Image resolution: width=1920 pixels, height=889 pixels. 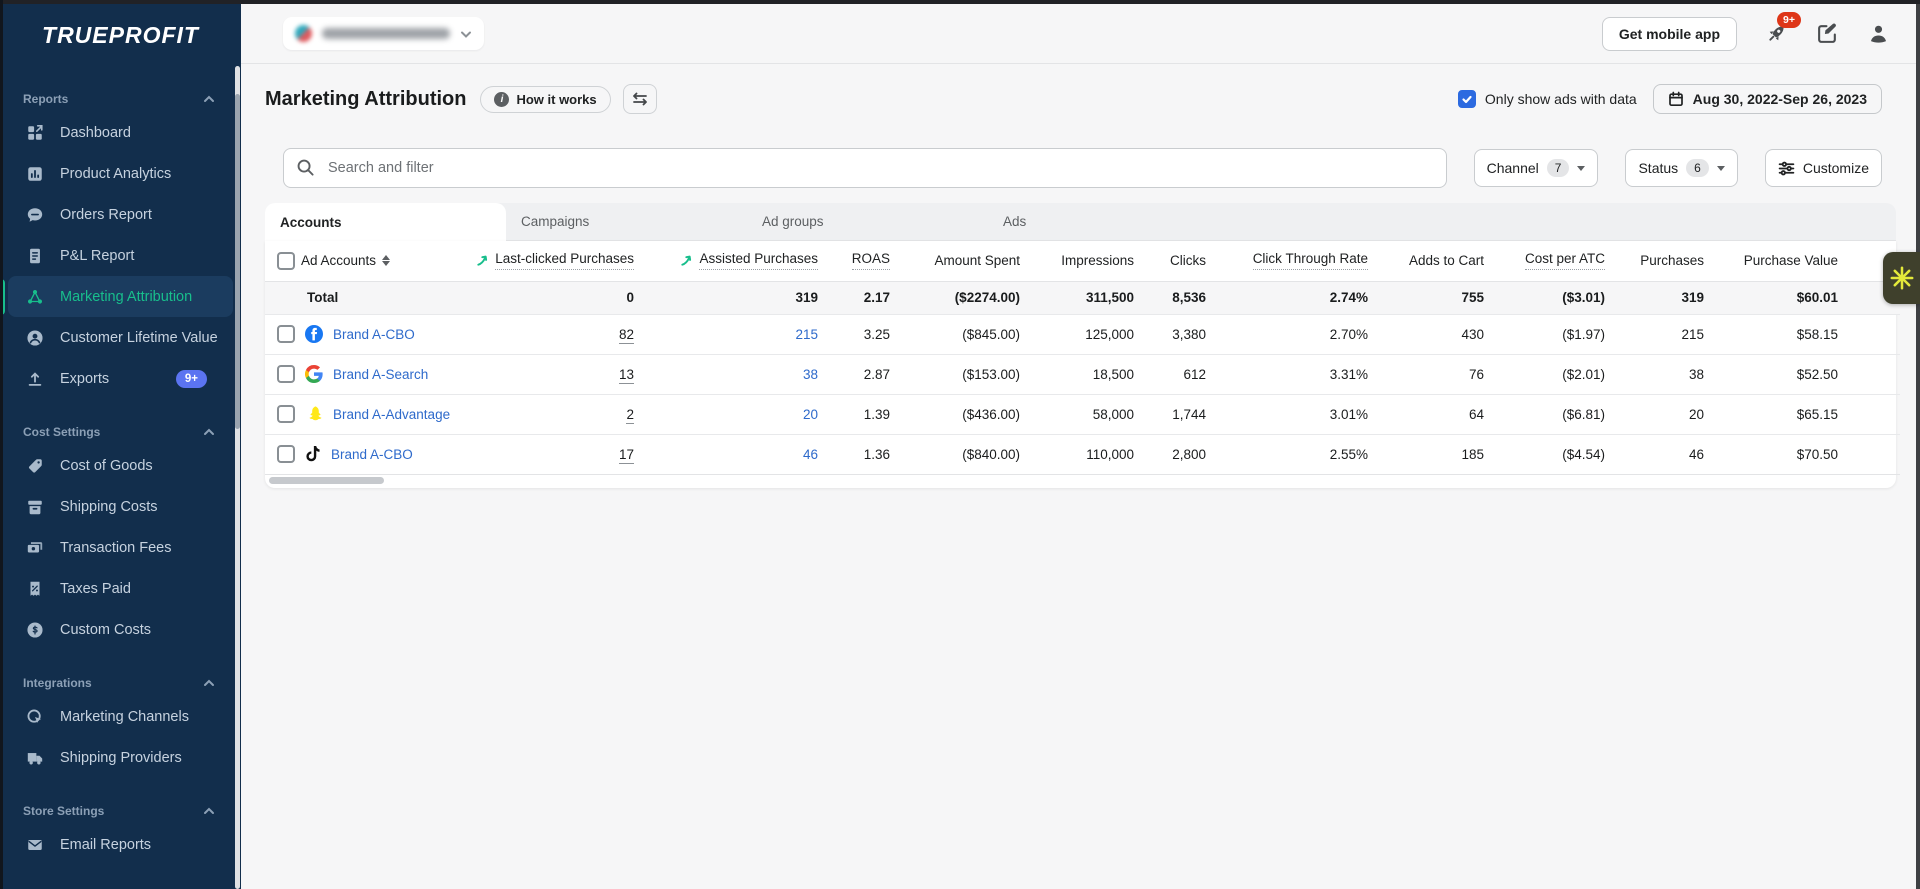 What do you see at coordinates (120, 506) in the screenshot?
I see `sidebar-item-shipping-costs: Shipping Costs` at bounding box center [120, 506].